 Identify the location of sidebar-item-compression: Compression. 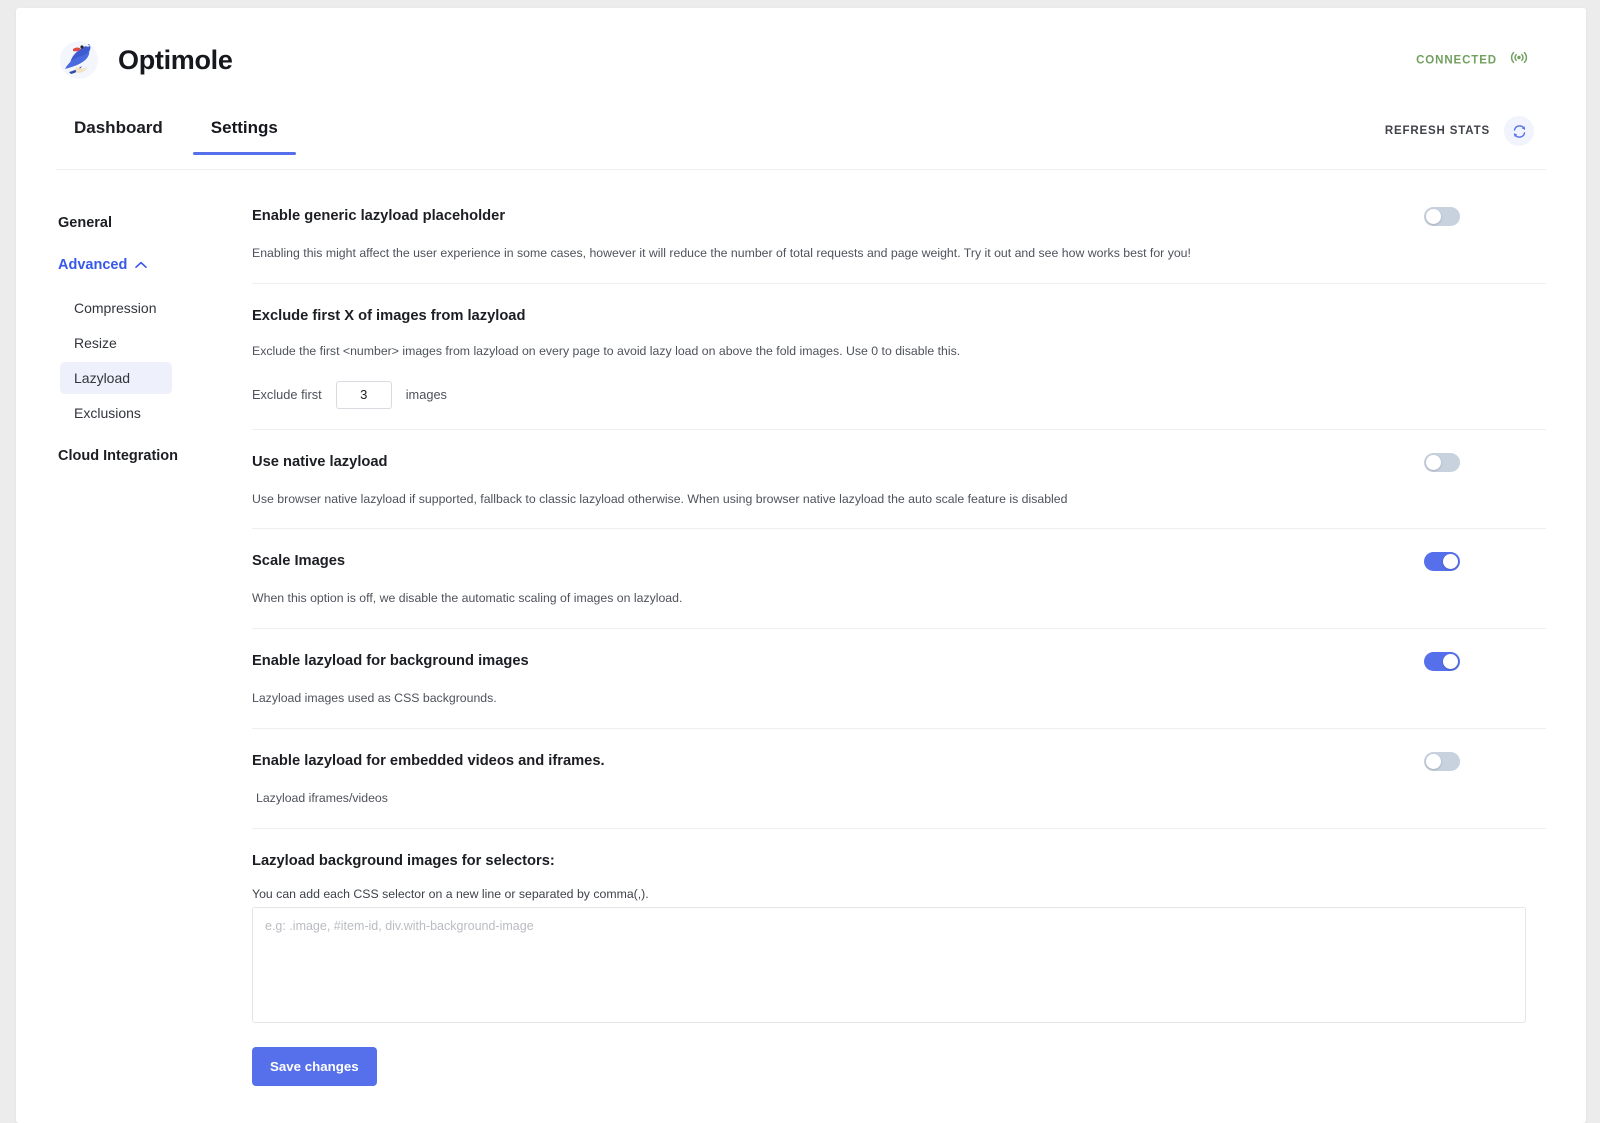
(116, 308).